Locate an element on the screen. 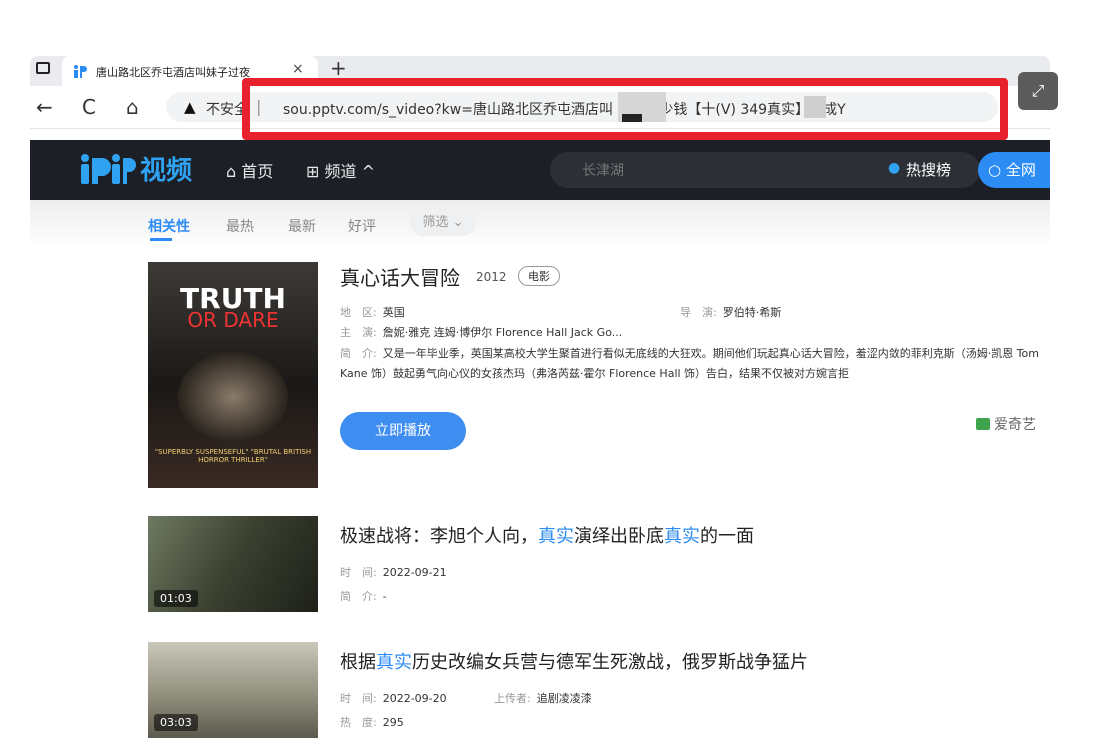 The width and height of the screenshot is (1110, 744). tab-close-button: × is located at coordinates (298, 69).